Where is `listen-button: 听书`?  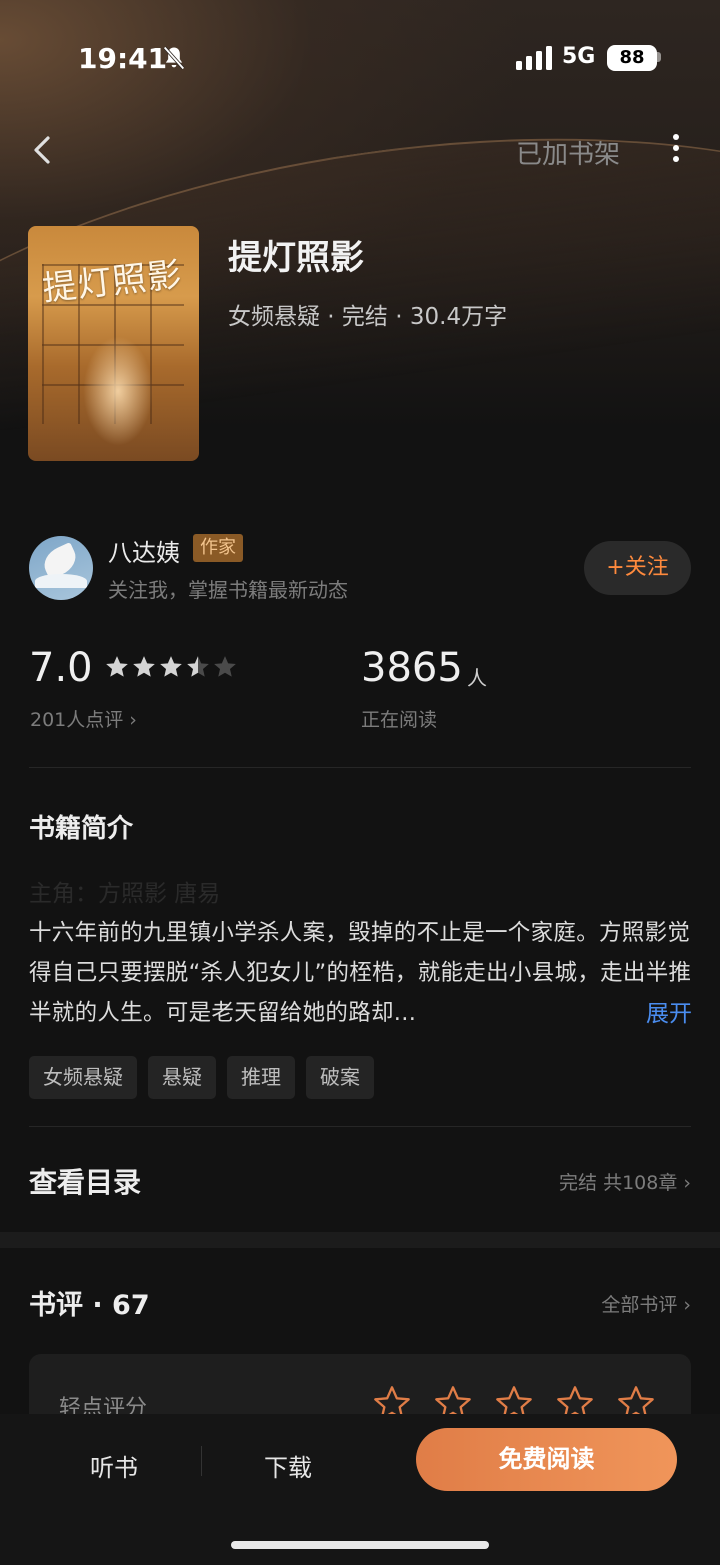 listen-button: 听书 is located at coordinates (114, 1465).